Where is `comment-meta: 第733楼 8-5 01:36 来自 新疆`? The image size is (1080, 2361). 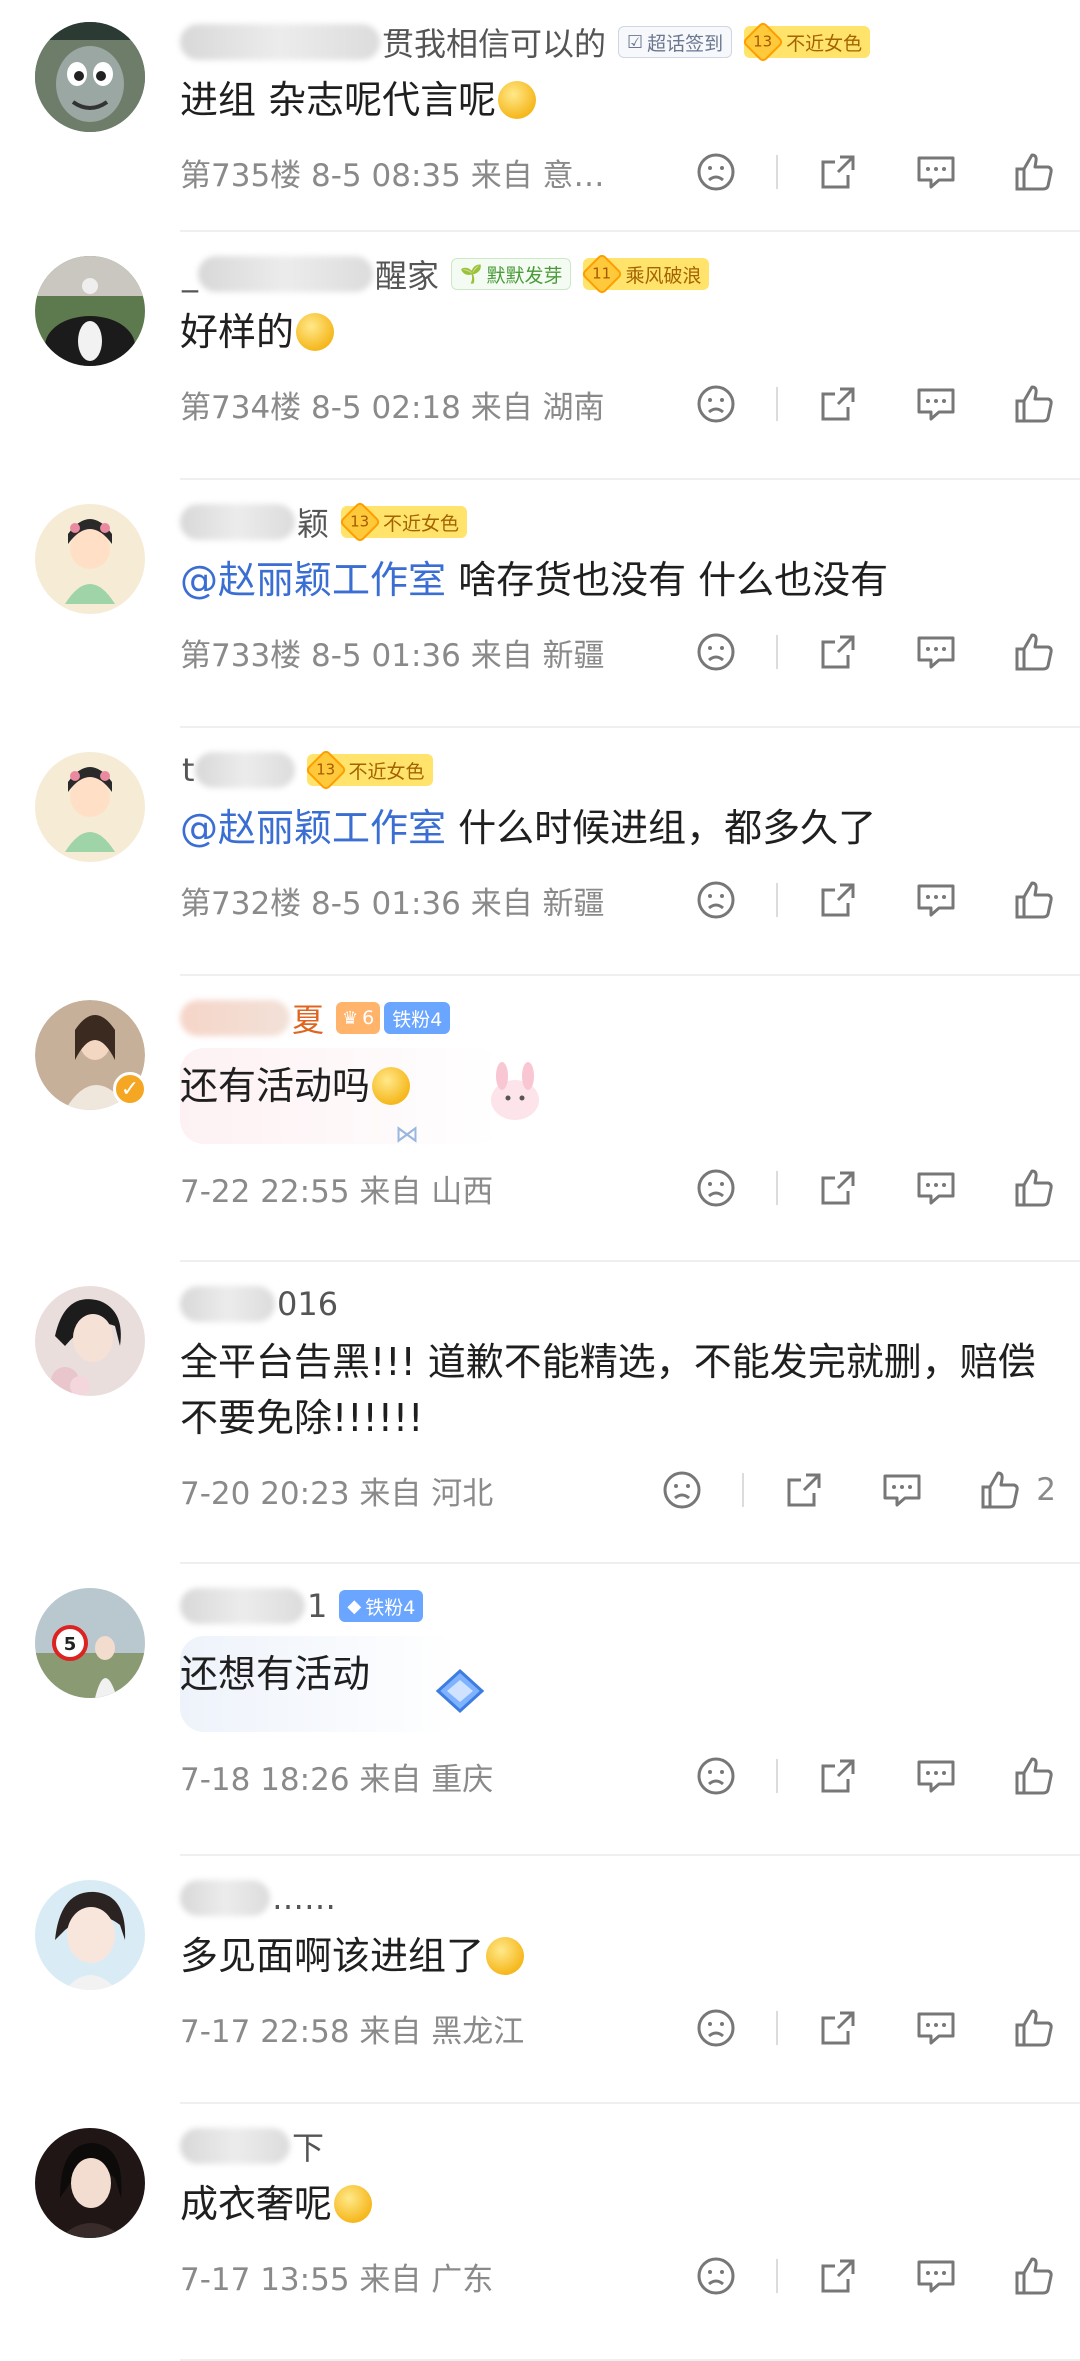
comment-meta: 第733楼 8-5 01:36 来自 新疆 is located at coordinates (392, 655).